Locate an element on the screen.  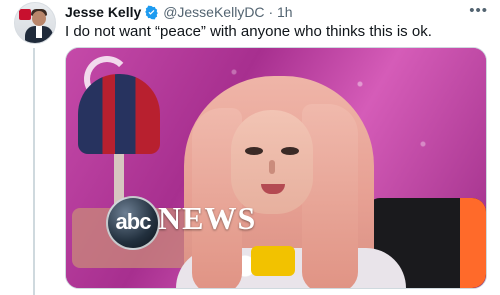
person-collar is located at coordinates (273, 261).